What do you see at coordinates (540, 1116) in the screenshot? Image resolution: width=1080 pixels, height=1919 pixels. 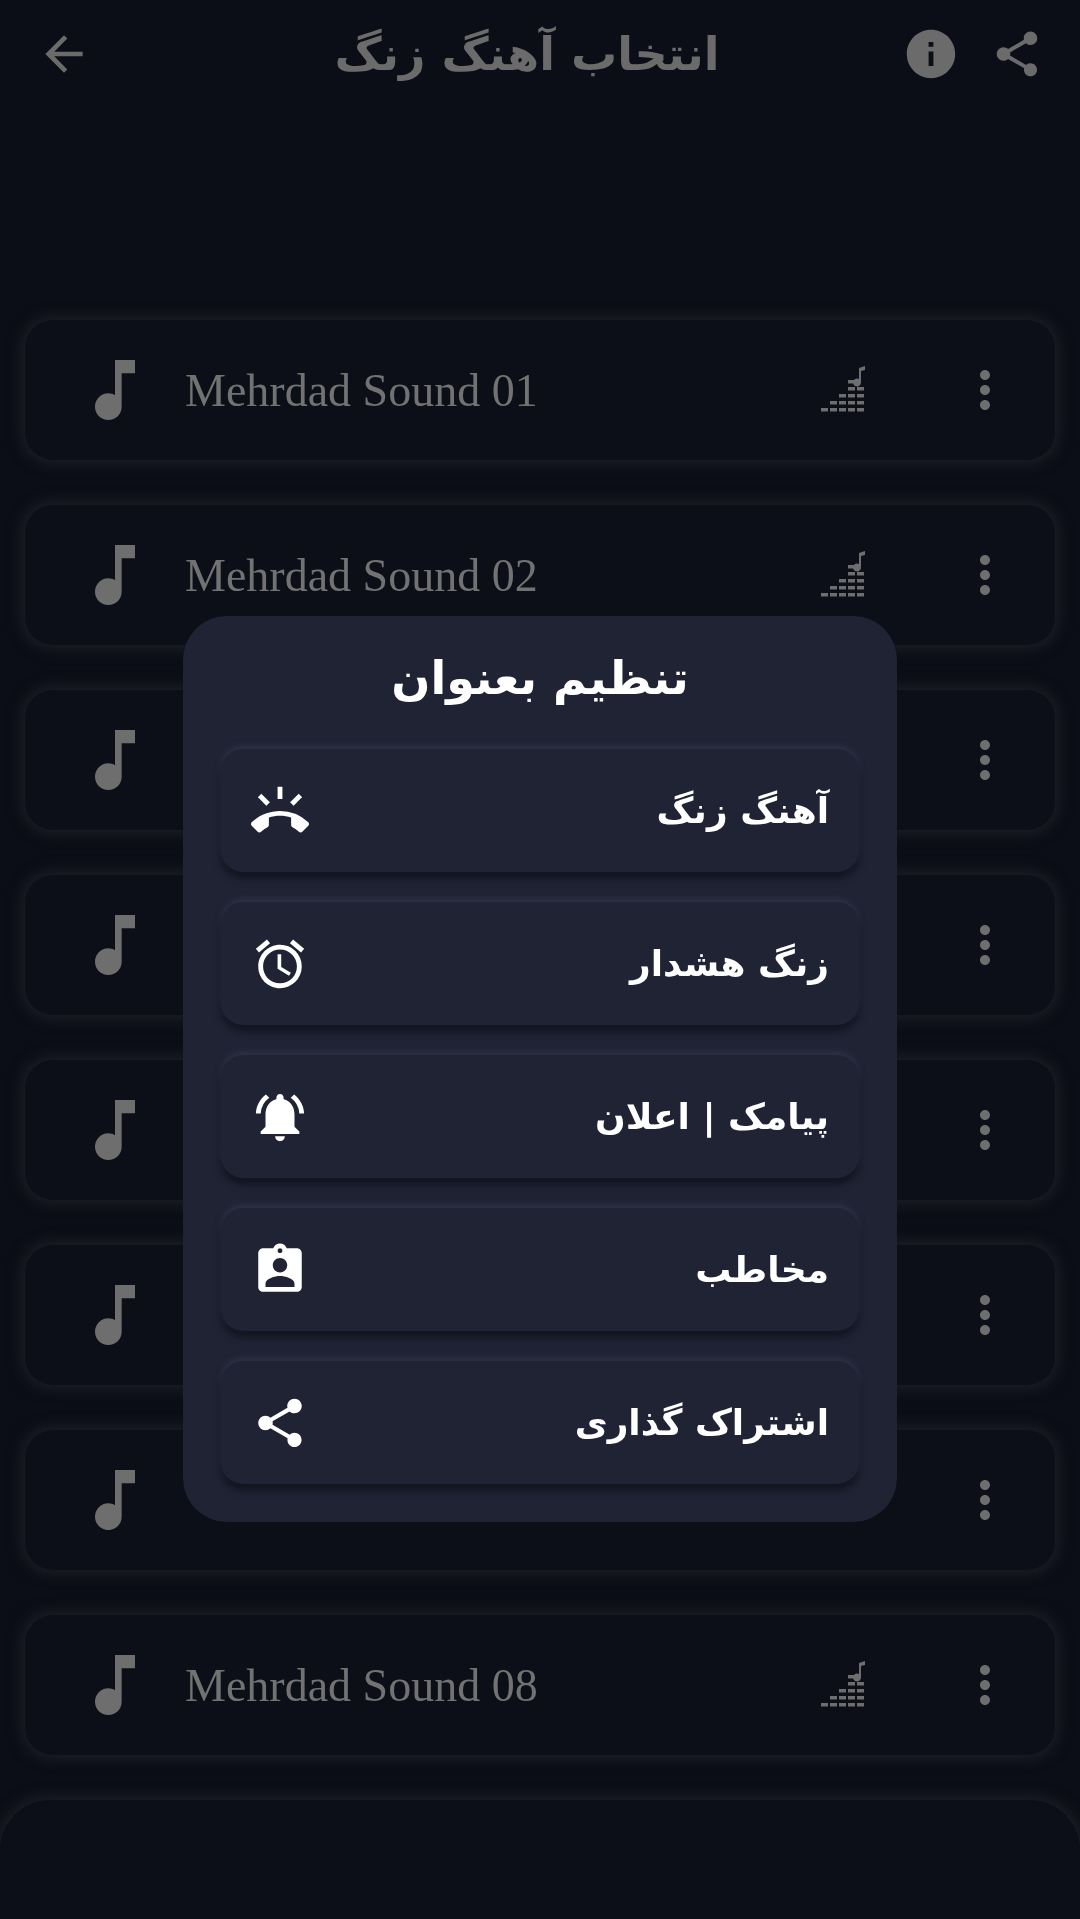 I see `set-as-option: پیامک | اعلان` at bounding box center [540, 1116].